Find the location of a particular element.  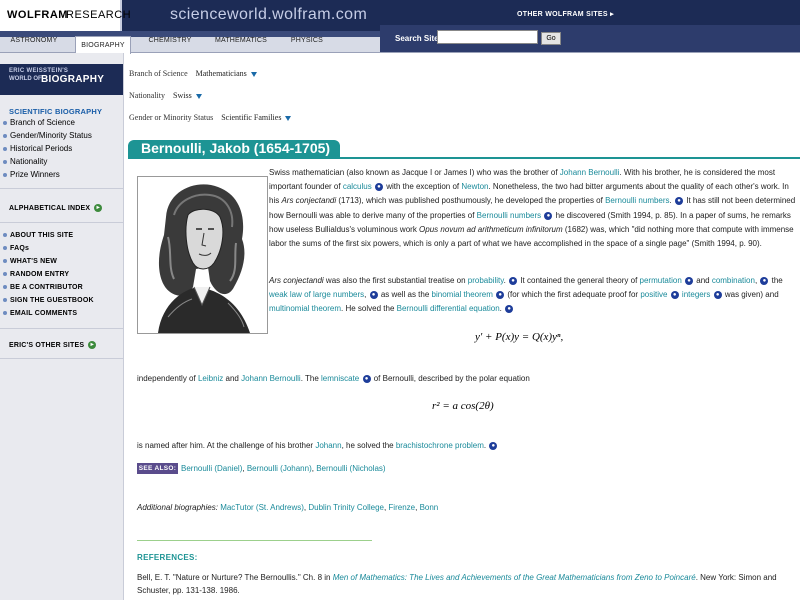

link-binomial-theorem: binomial theorem is located at coordinates (462, 294).